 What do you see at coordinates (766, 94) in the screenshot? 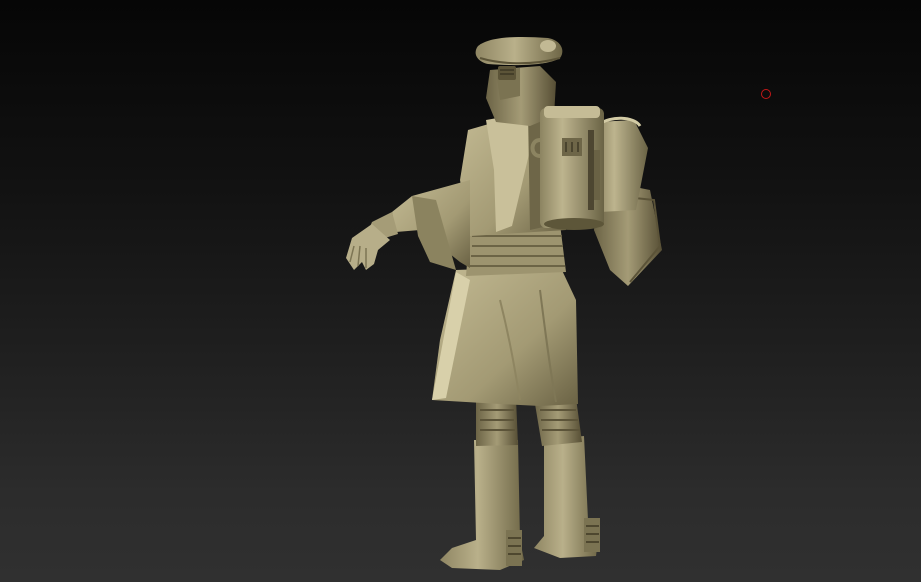
I see `brush-cursor-ring-icon` at bounding box center [766, 94].